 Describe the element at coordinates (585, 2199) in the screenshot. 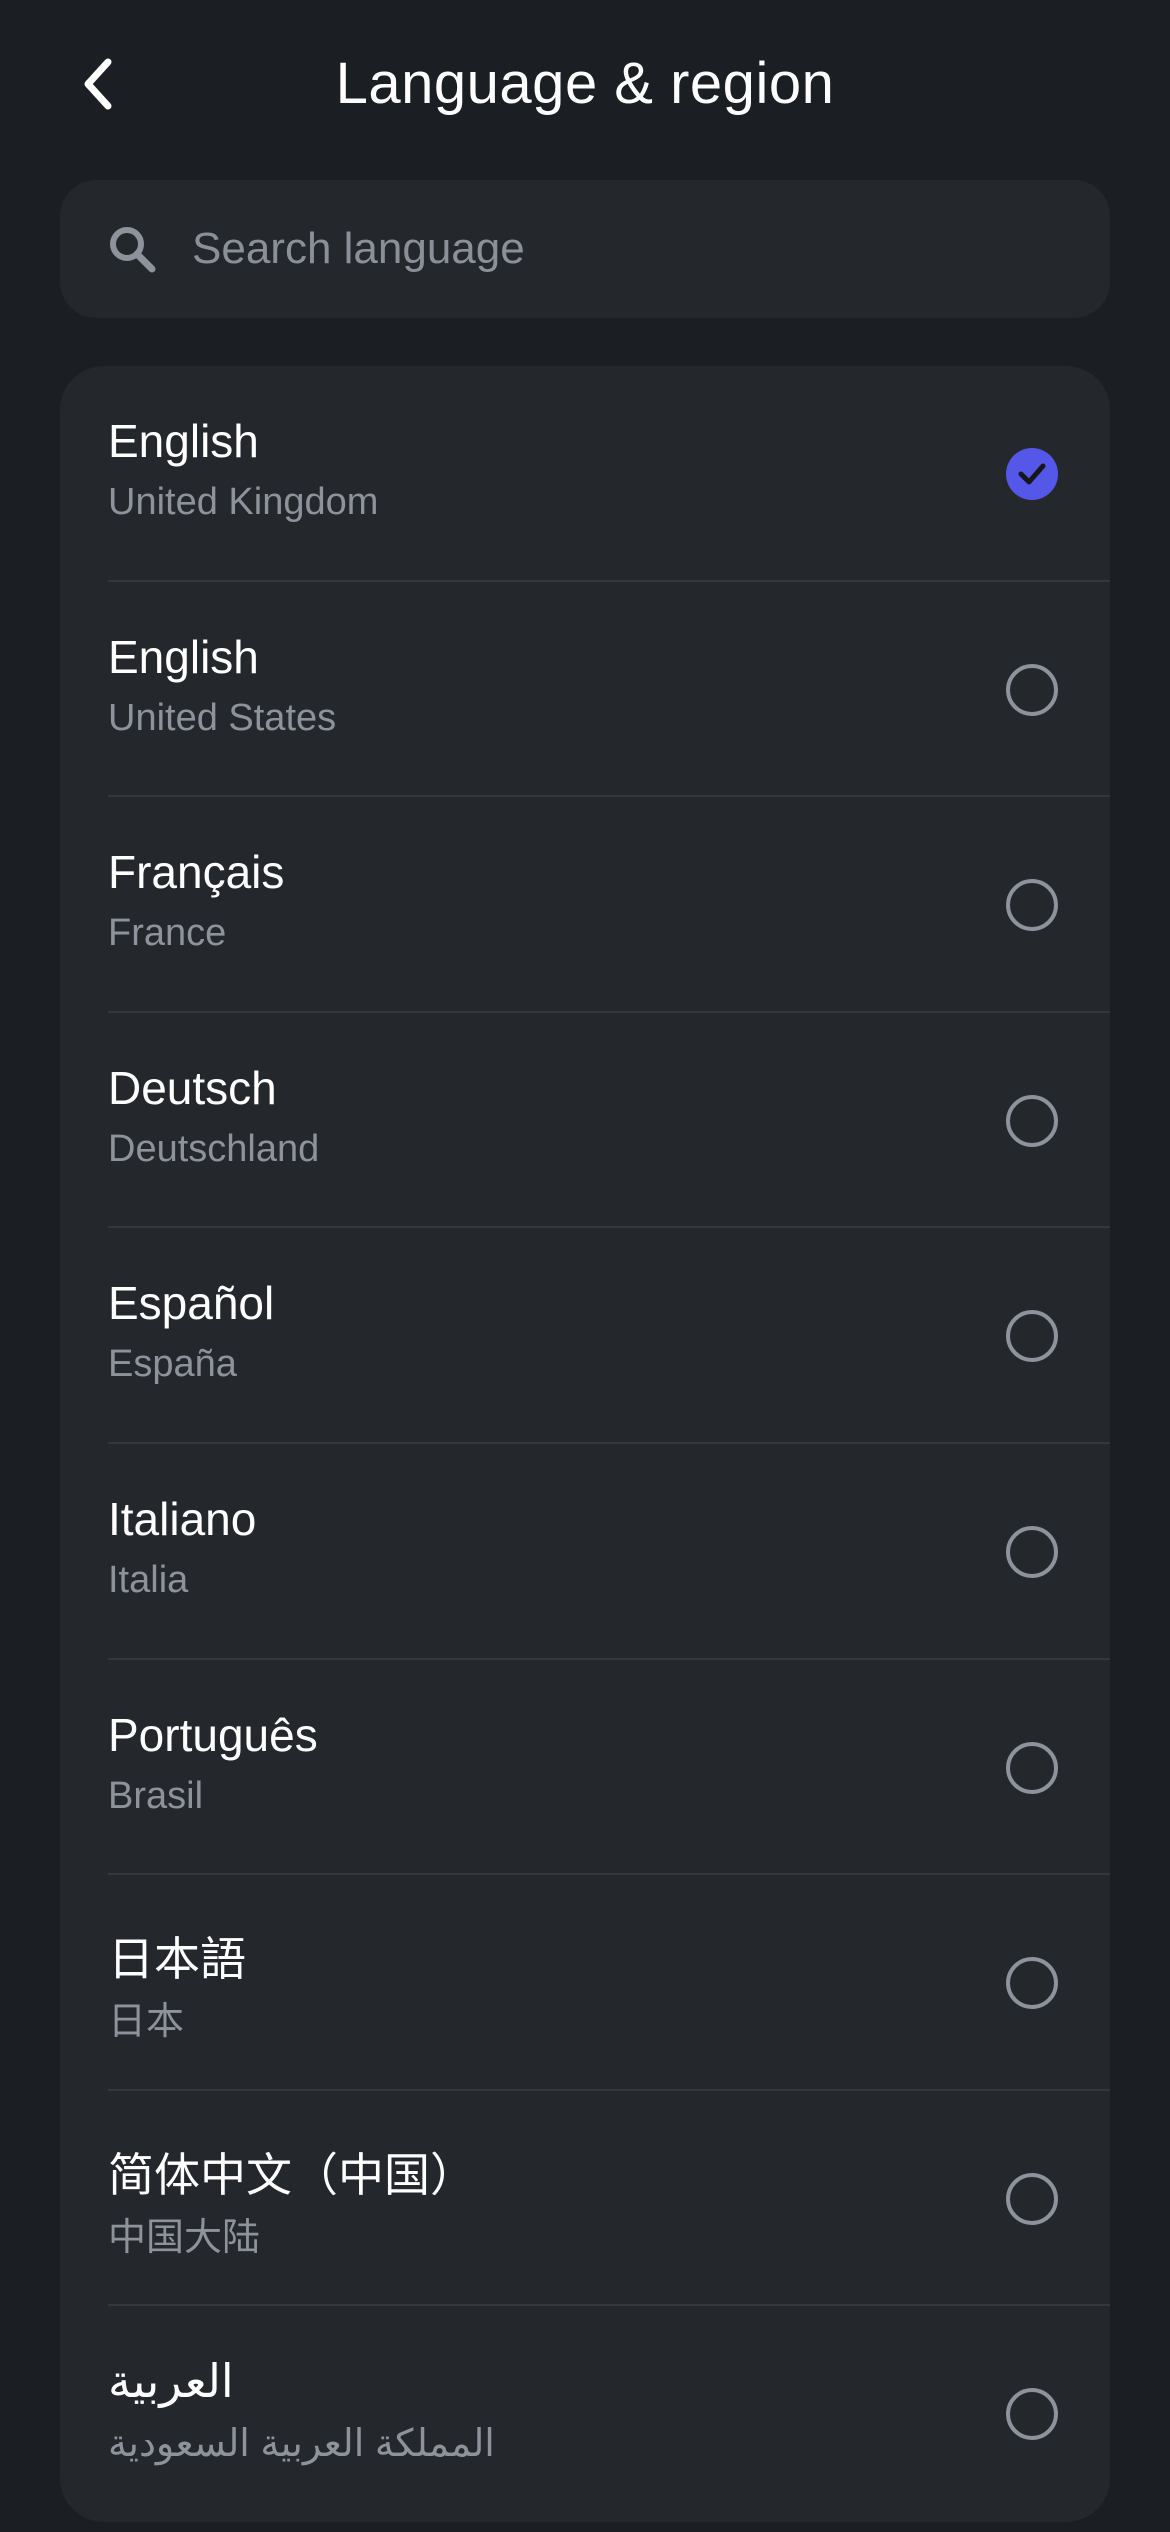

I see `language-option: 简体中文（中国） 中国大陆` at that location.